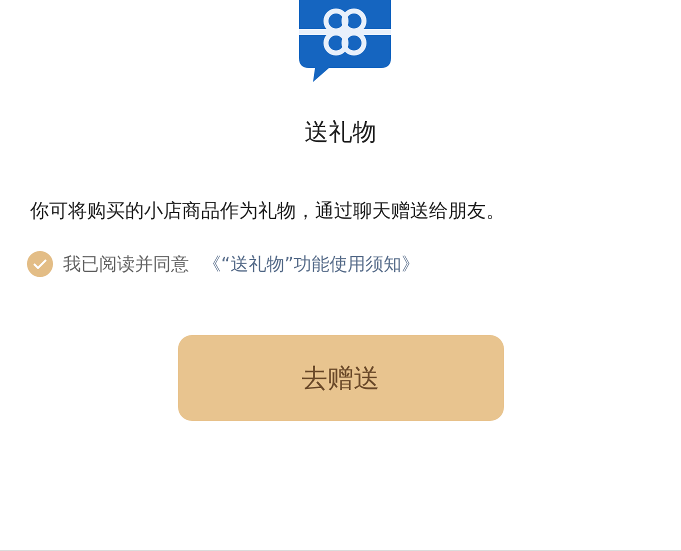 The image size is (681, 551). I want to click on agree-checkbox, so click(40, 264).